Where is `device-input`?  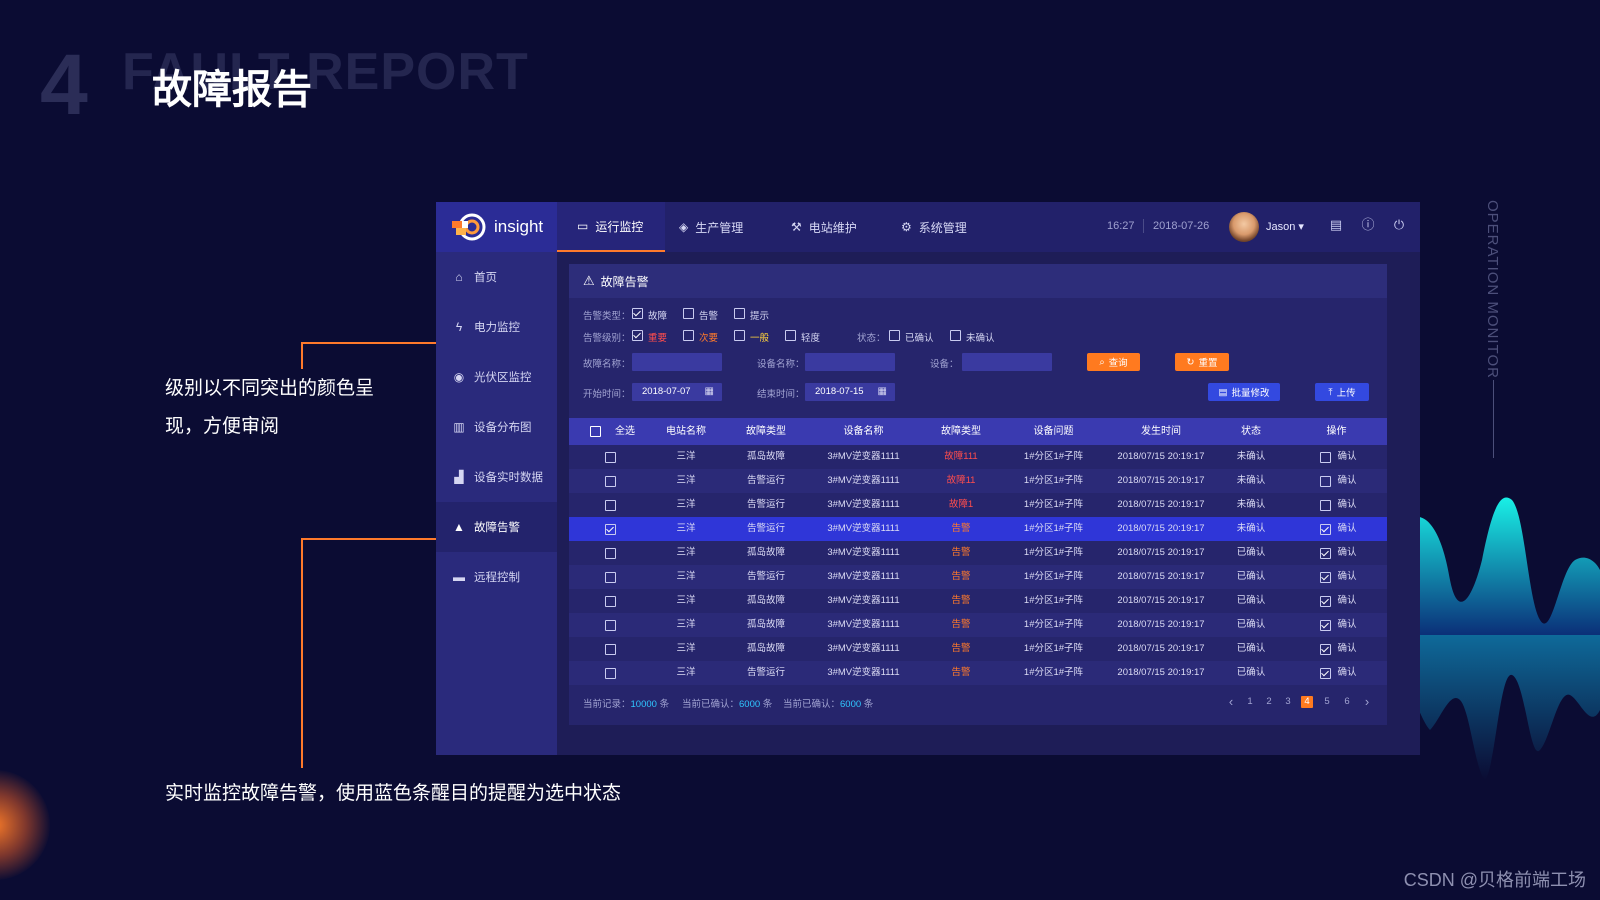
device-input is located at coordinates (1007, 362).